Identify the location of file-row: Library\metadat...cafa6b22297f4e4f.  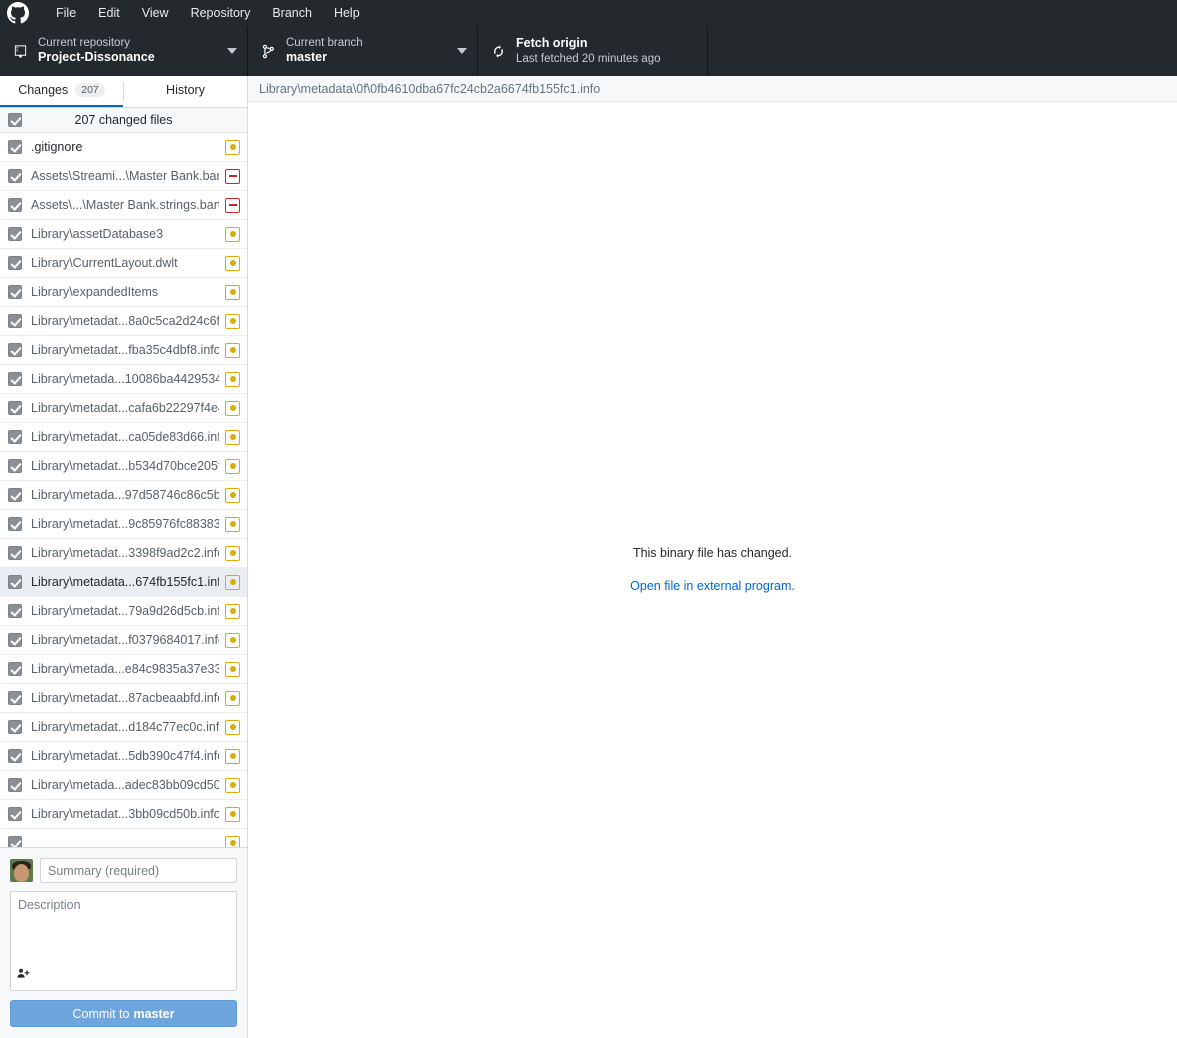
(123, 409).